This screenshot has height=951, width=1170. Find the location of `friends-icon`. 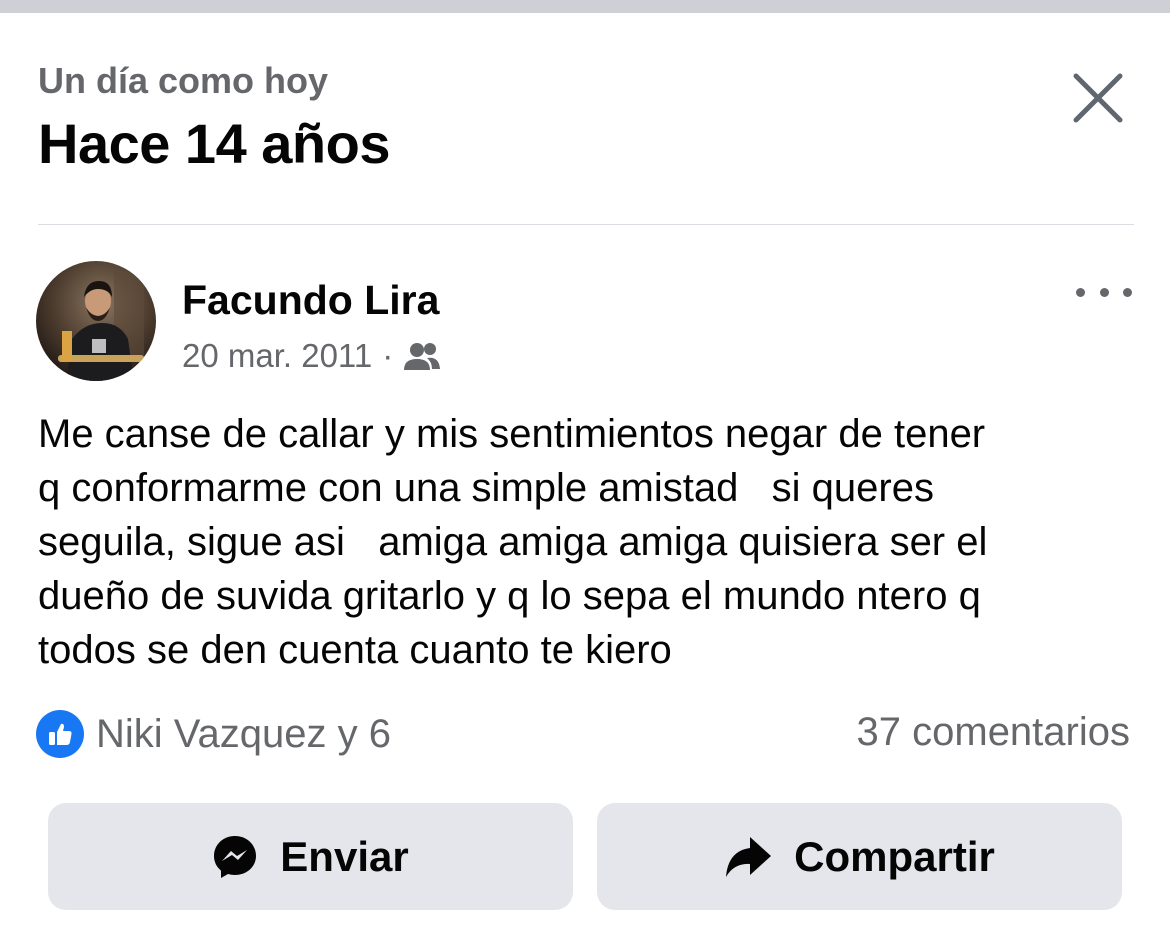

friends-icon is located at coordinates (422, 356).